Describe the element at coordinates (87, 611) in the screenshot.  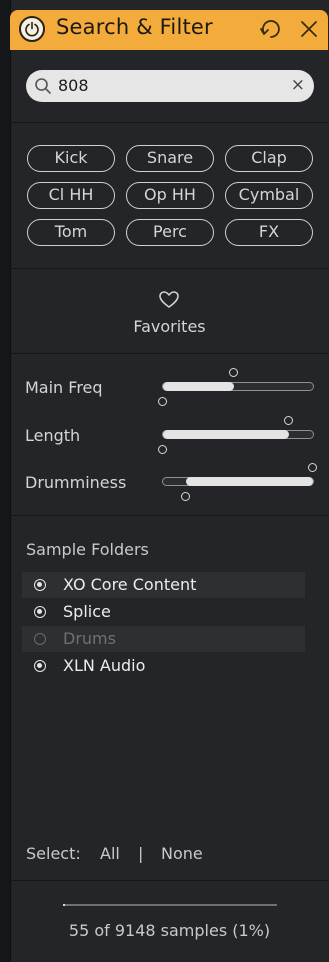
I see `folder-label: Splice` at that location.